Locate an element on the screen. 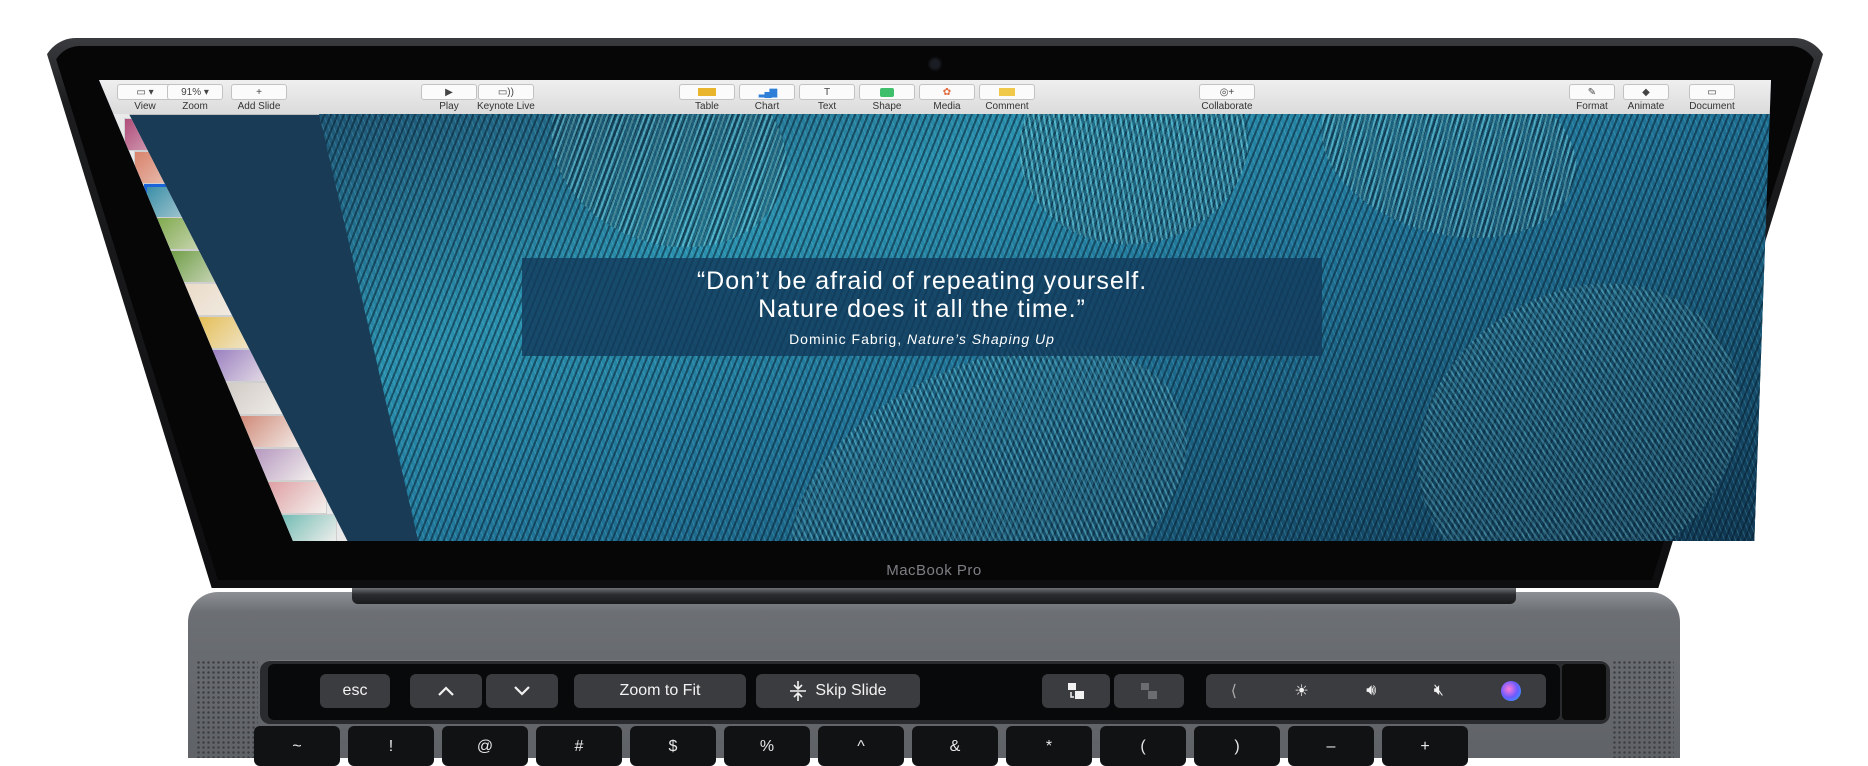 This screenshot has height=766, width=1868. mute-icon: 🔇︎ is located at coordinates (1439, 691).